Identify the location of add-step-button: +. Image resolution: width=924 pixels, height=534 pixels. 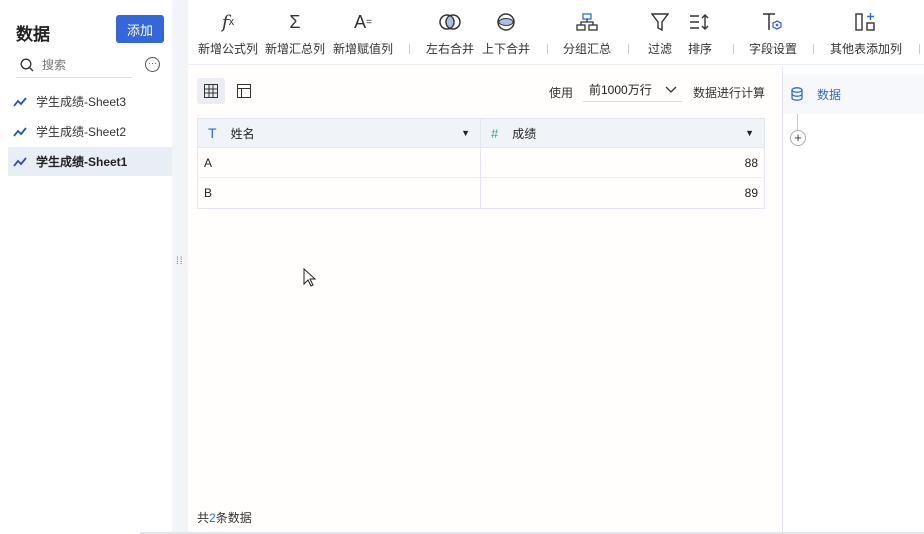
(798, 138).